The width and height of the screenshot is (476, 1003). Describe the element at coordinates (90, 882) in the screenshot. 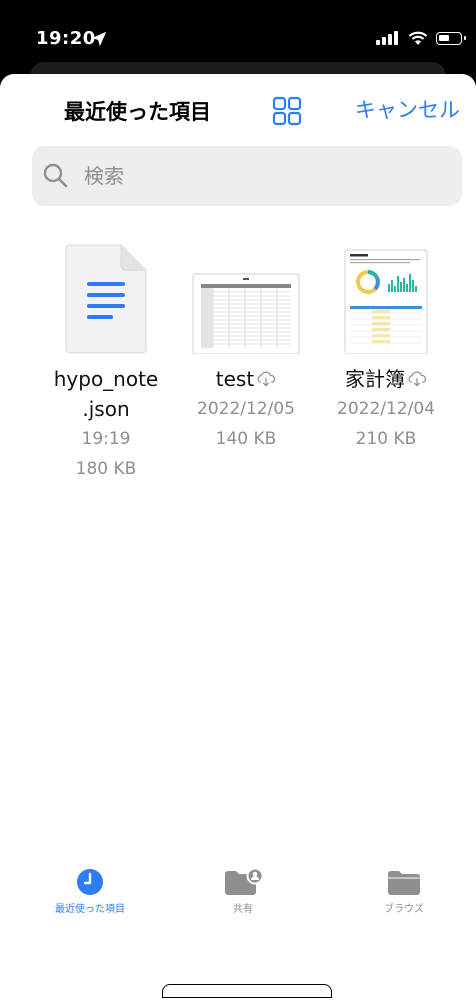

I see `clock-icon` at that location.